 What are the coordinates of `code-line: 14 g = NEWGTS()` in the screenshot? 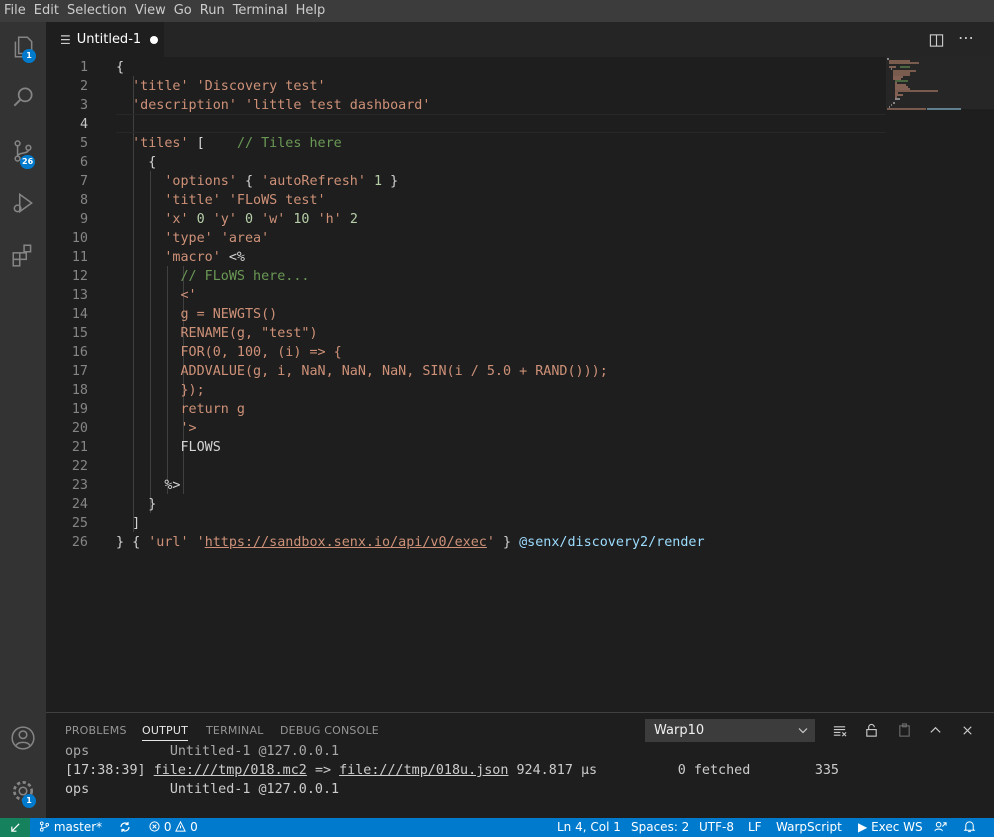 It's located at (174, 314).